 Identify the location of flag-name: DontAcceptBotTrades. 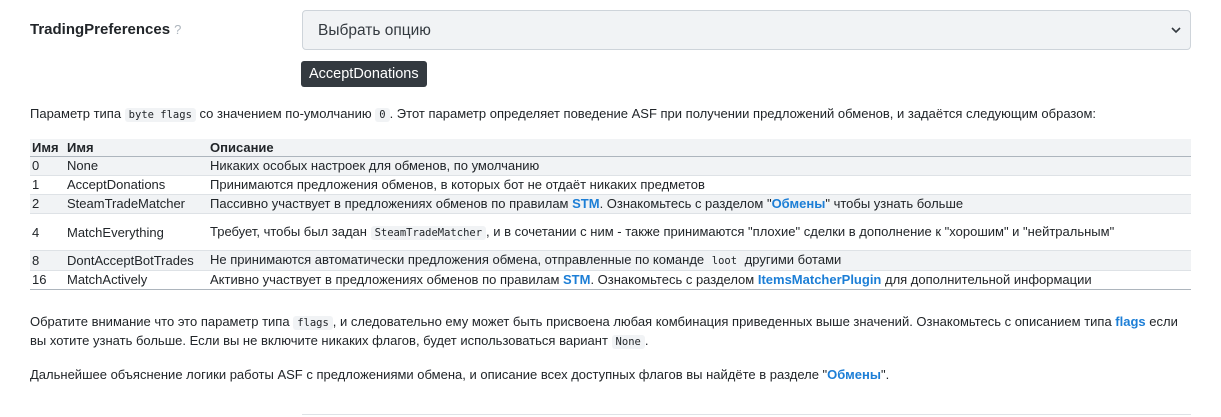
(136, 260).